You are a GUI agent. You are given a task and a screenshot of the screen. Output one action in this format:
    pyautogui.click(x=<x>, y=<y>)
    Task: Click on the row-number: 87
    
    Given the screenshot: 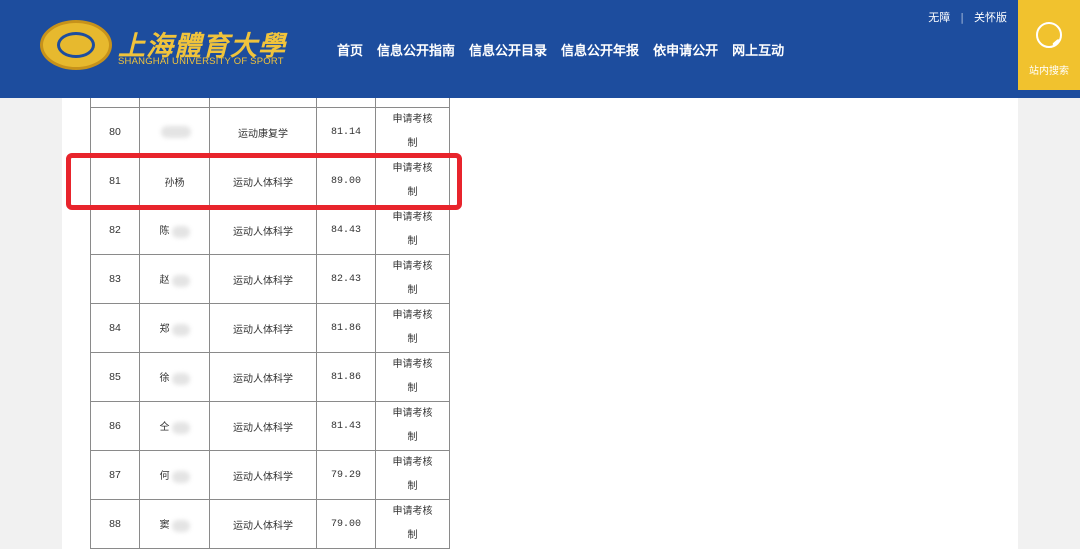 What is the action you would take?
    pyautogui.click(x=115, y=475)
    